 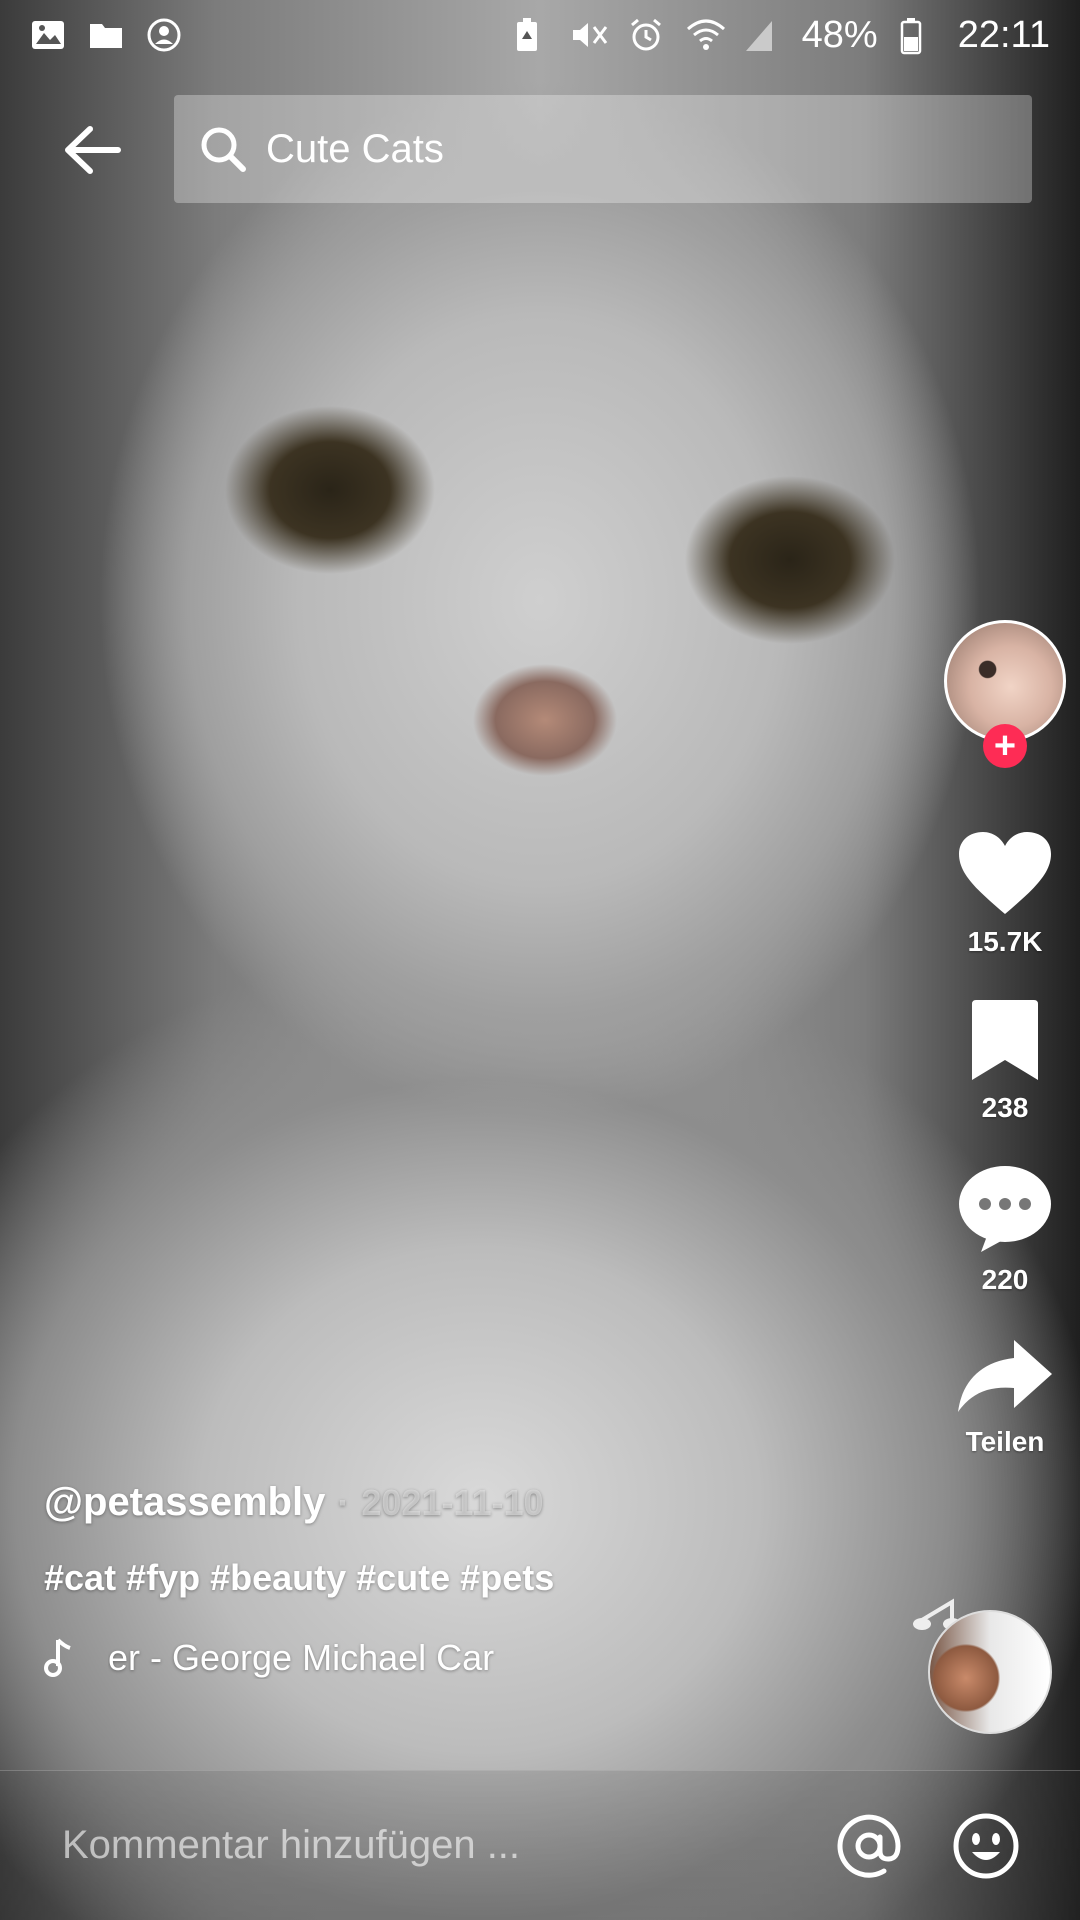 What do you see at coordinates (164, 35) in the screenshot?
I see `account-circle-icon` at bounding box center [164, 35].